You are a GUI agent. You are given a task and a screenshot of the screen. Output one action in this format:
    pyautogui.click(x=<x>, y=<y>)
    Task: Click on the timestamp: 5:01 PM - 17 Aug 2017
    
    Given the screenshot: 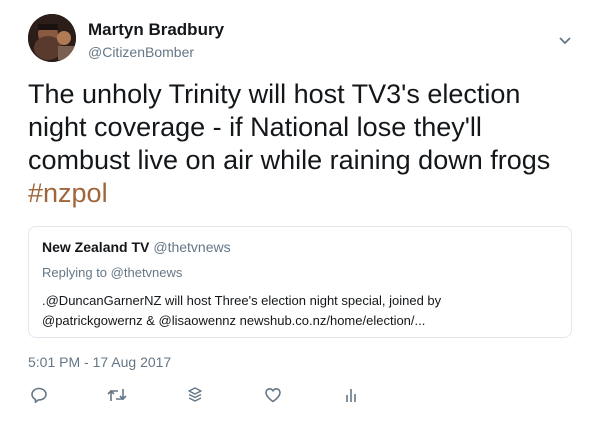 What is the action you would take?
    pyautogui.click(x=99, y=362)
    